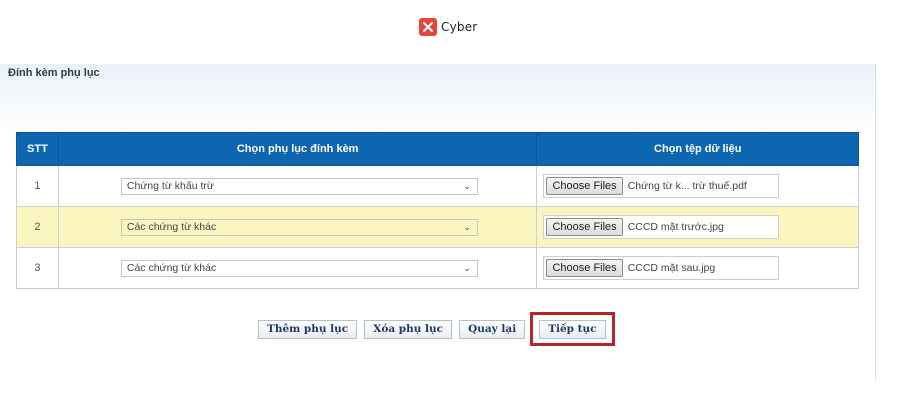 The height and width of the screenshot is (400, 900). I want to click on appendix-cell: Chứng từ khấu trừ ⌄, so click(297, 186).